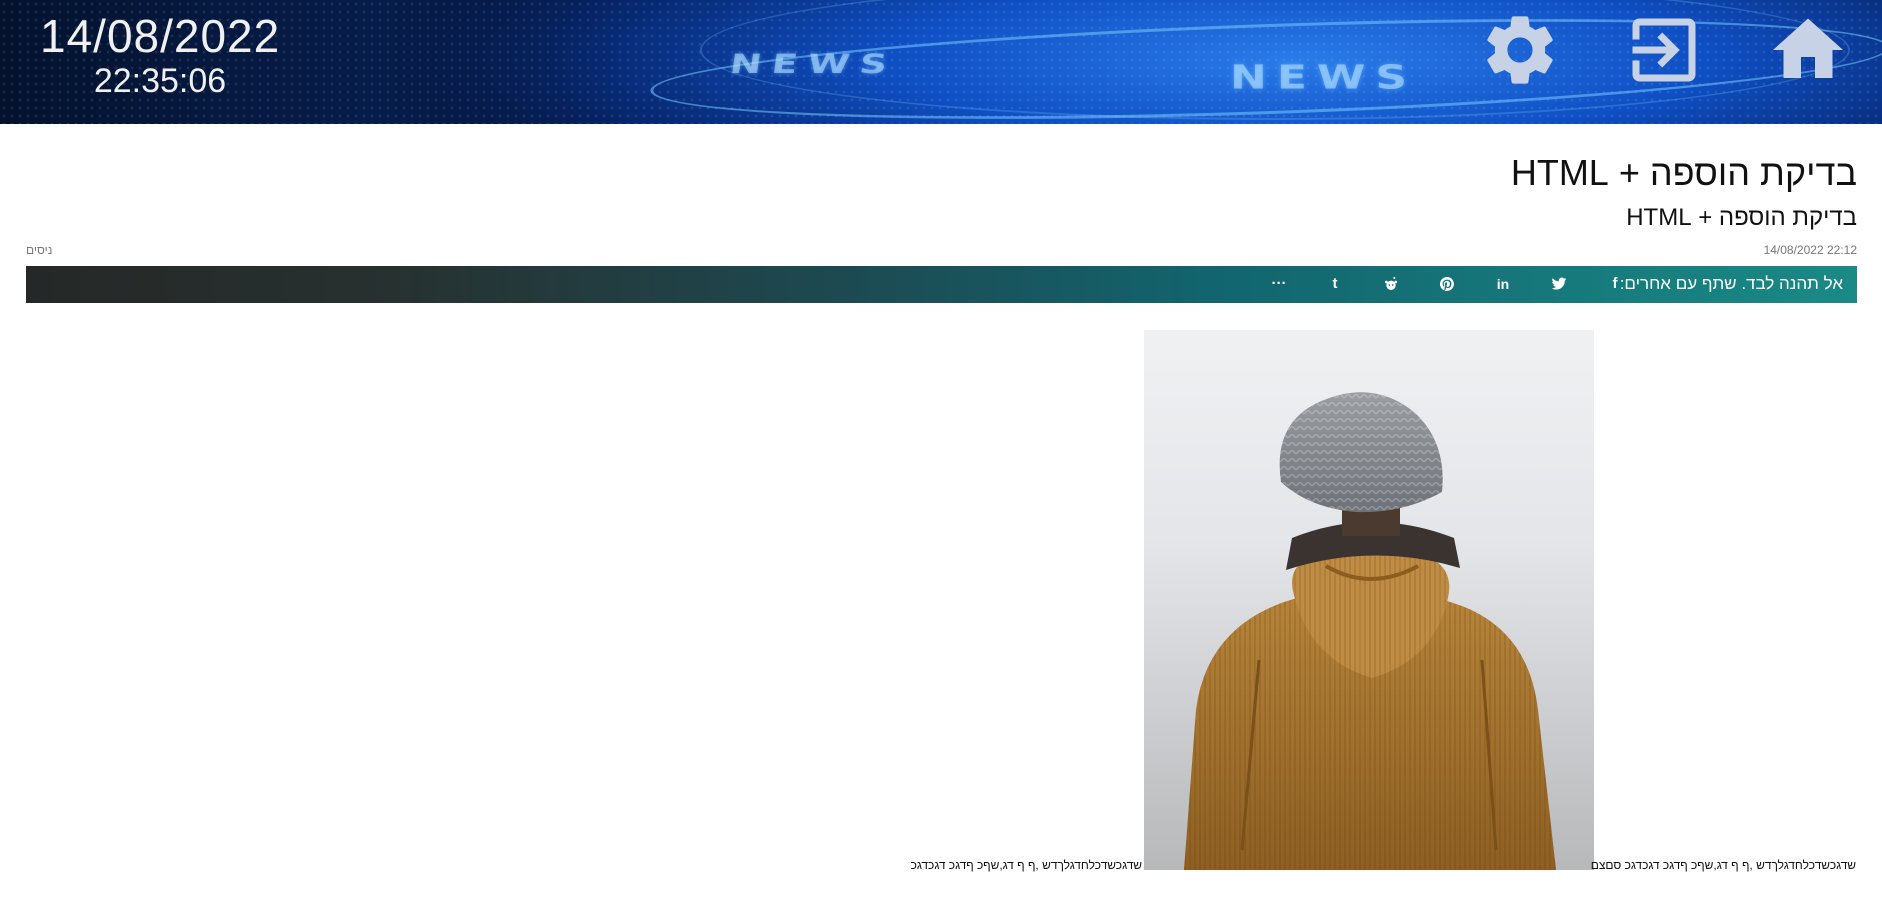  What do you see at coordinates (941, 251) in the screenshot?
I see `article-meta: 22:12 14/08/2022 ניסים` at bounding box center [941, 251].